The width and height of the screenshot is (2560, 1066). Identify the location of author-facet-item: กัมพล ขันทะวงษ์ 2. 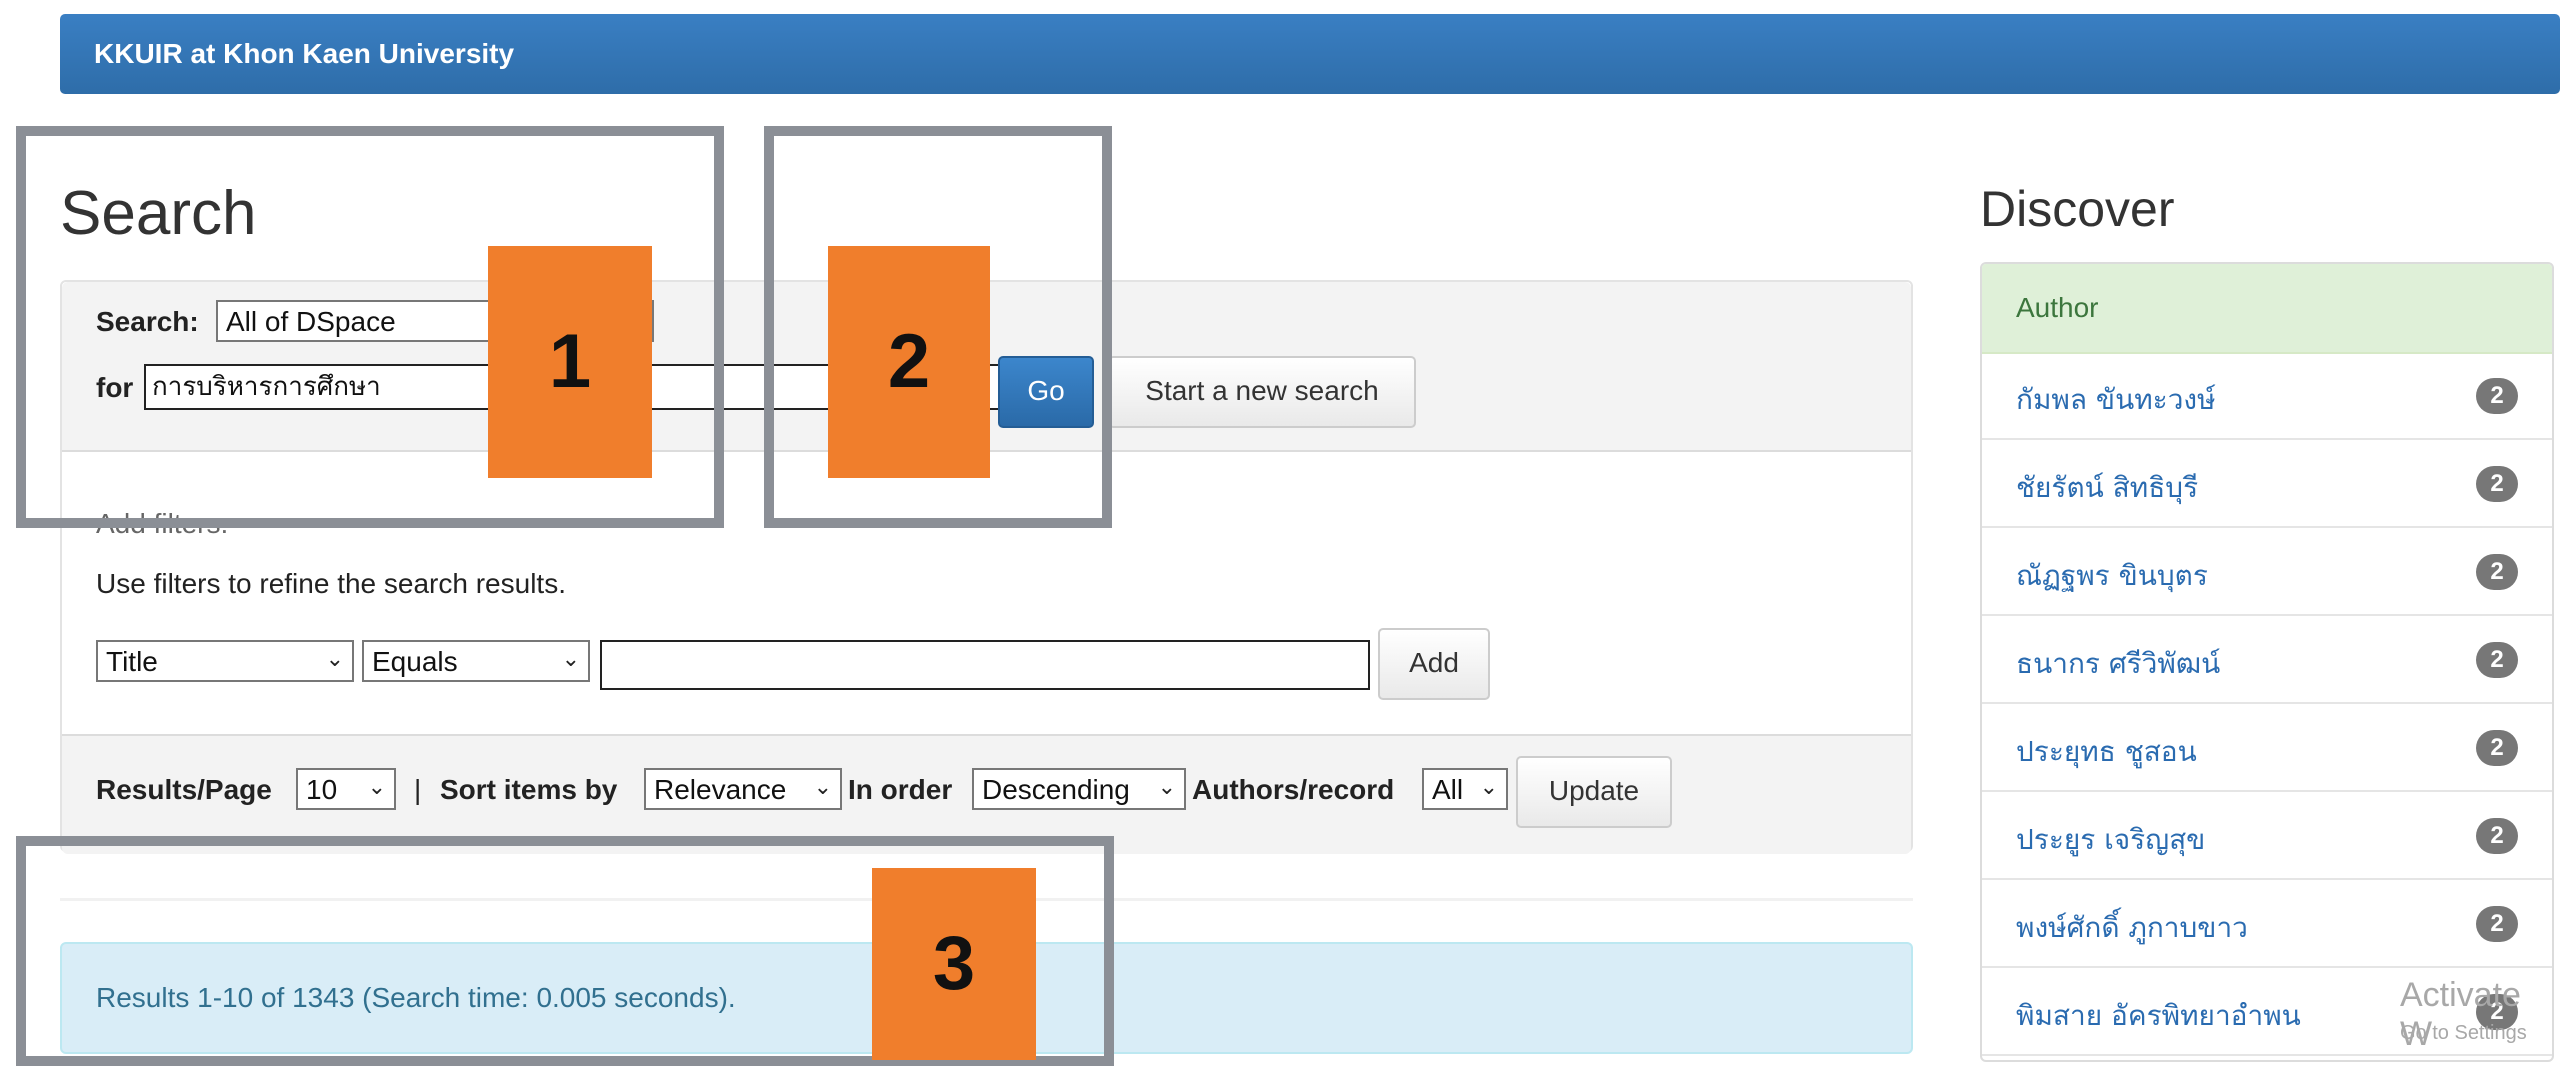
(2267, 396).